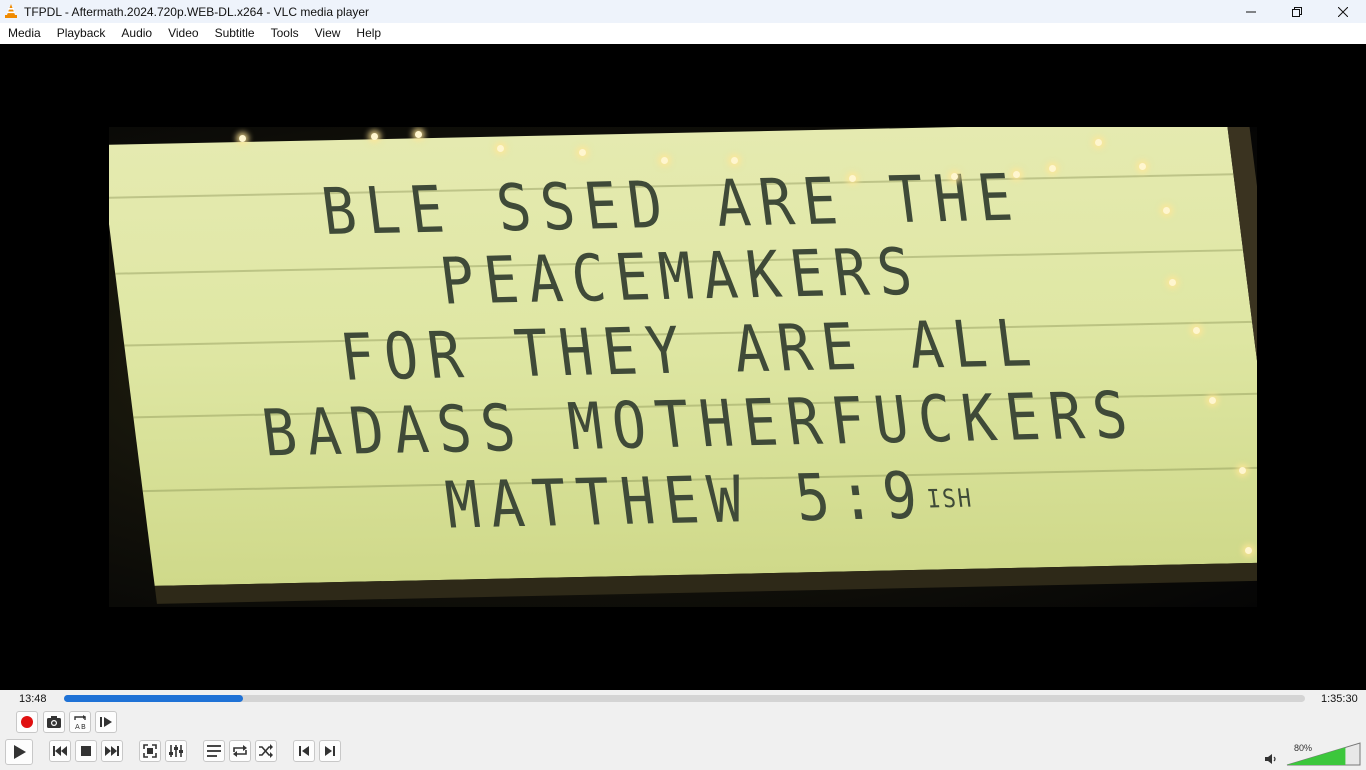 This screenshot has height=770, width=1366. What do you see at coordinates (54, 722) in the screenshot?
I see `snapshot-camera-icon` at bounding box center [54, 722].